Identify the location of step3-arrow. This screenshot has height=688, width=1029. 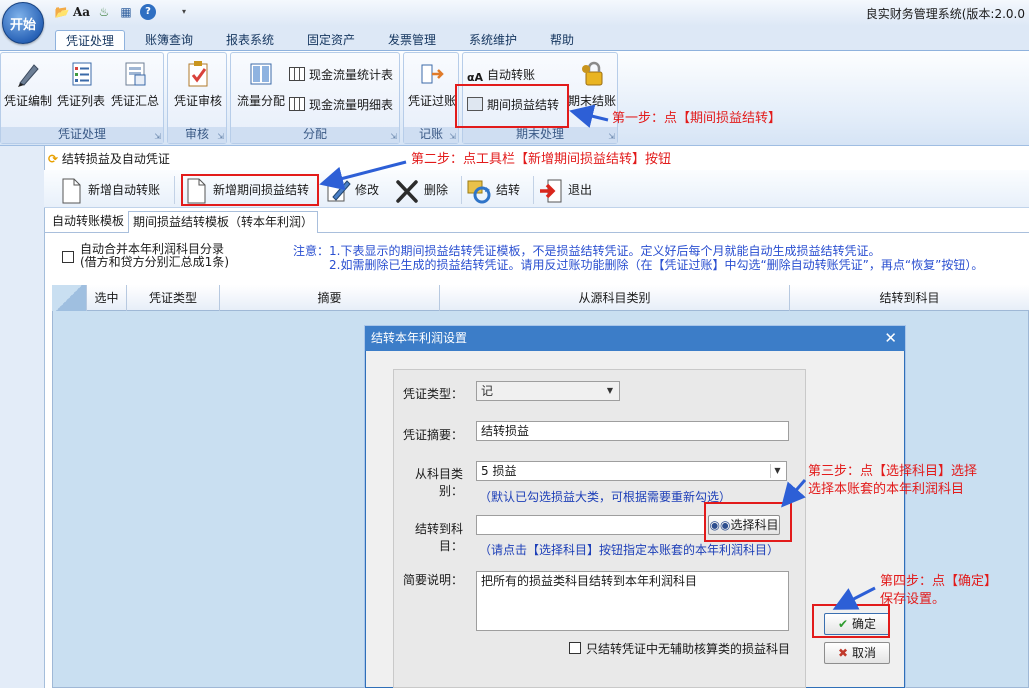
(794, 493).